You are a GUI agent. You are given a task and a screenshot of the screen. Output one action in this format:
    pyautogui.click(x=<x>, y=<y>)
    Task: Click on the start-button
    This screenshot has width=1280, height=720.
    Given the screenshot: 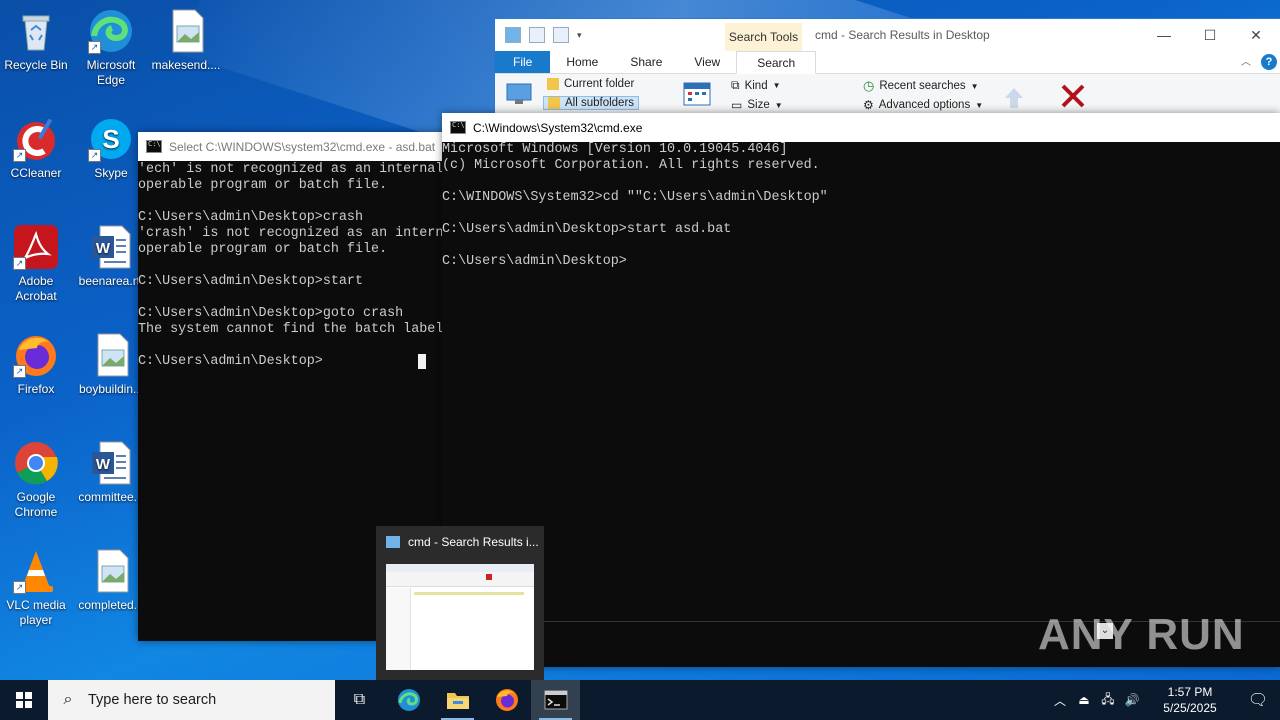 What is the action you would take?
    pyautogui.click(x=24, y=700)
    